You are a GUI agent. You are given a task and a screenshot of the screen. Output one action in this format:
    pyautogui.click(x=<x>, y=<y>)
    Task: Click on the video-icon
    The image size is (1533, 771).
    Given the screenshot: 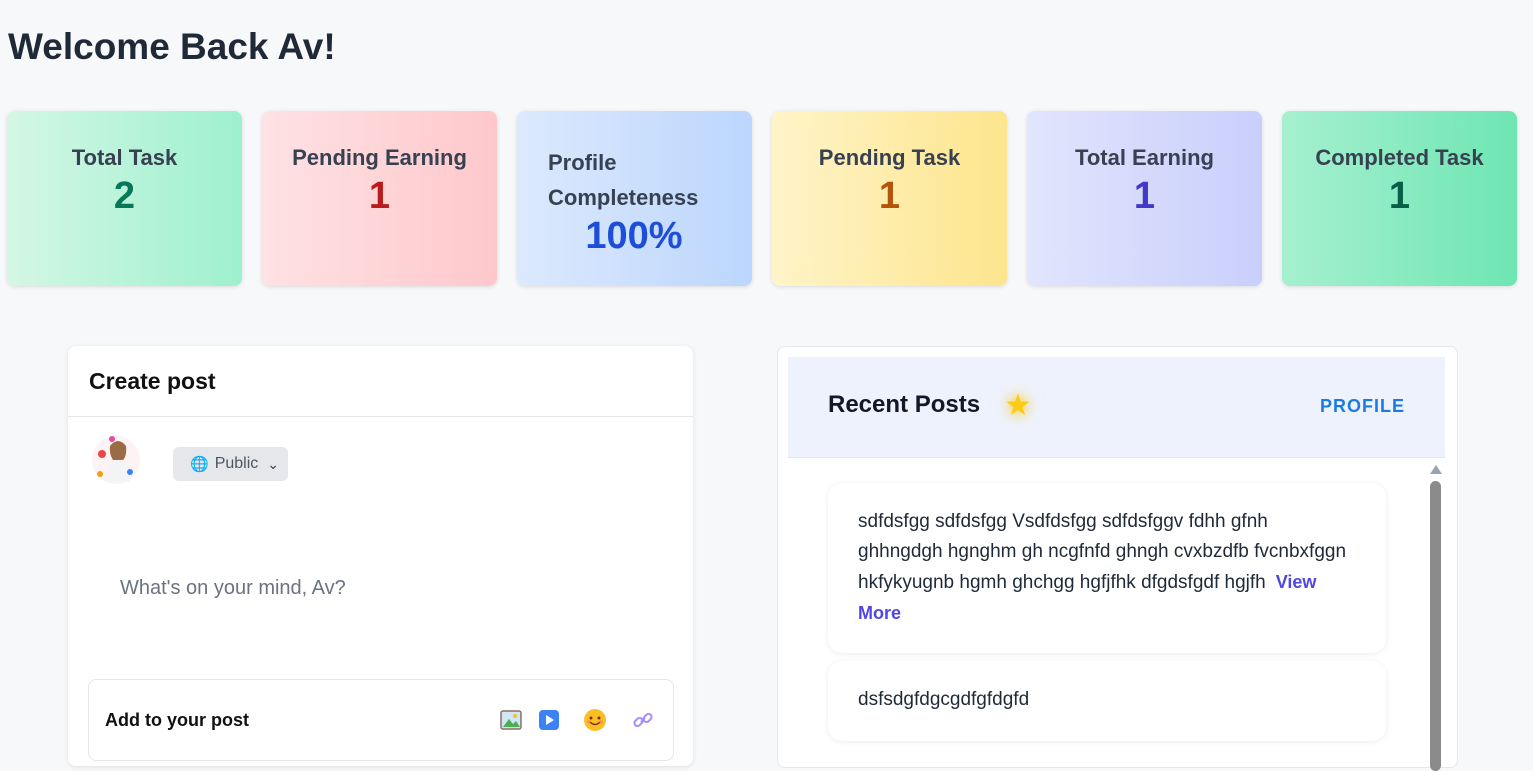 What is the action you would take?
    pyautogui.click(x=549, y=720)
    